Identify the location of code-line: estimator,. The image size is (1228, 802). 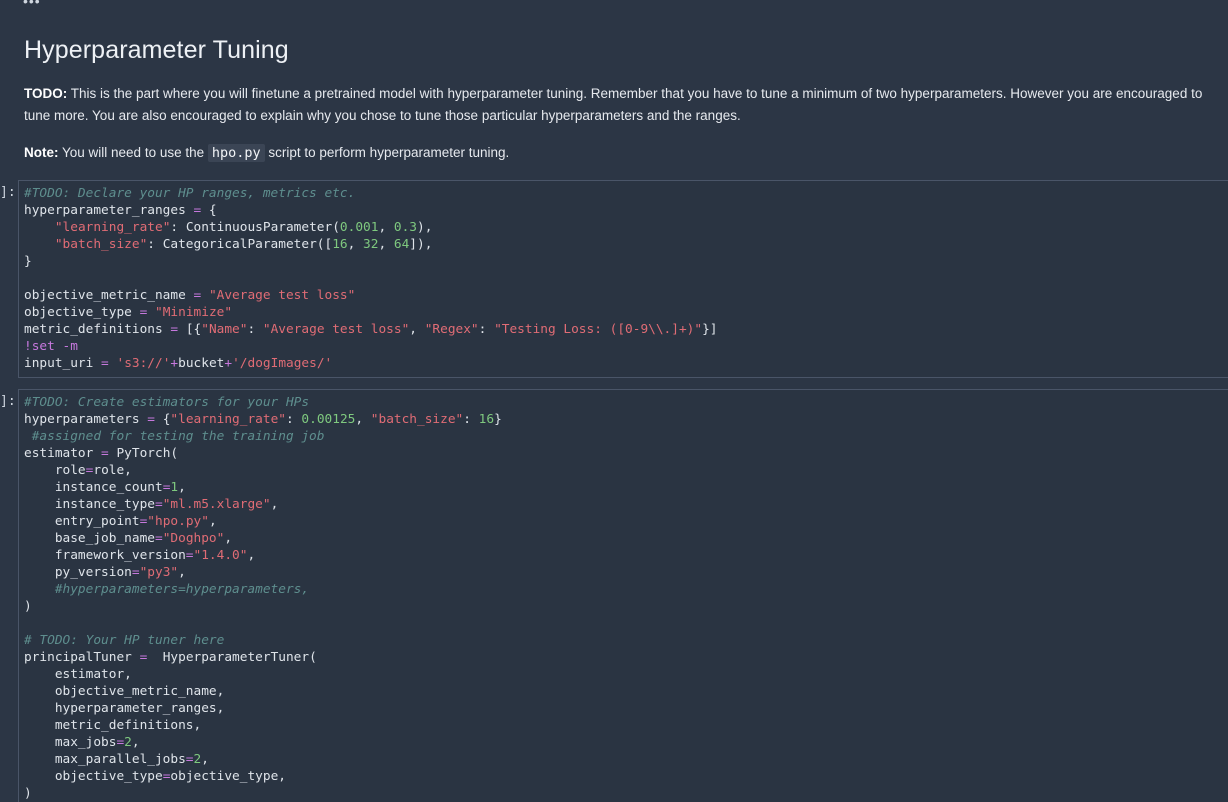
(78, 674).